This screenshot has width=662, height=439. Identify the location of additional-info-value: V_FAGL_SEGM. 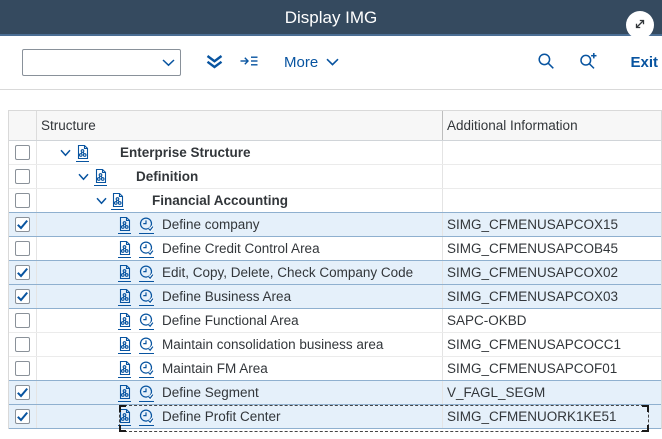
(496, 392).